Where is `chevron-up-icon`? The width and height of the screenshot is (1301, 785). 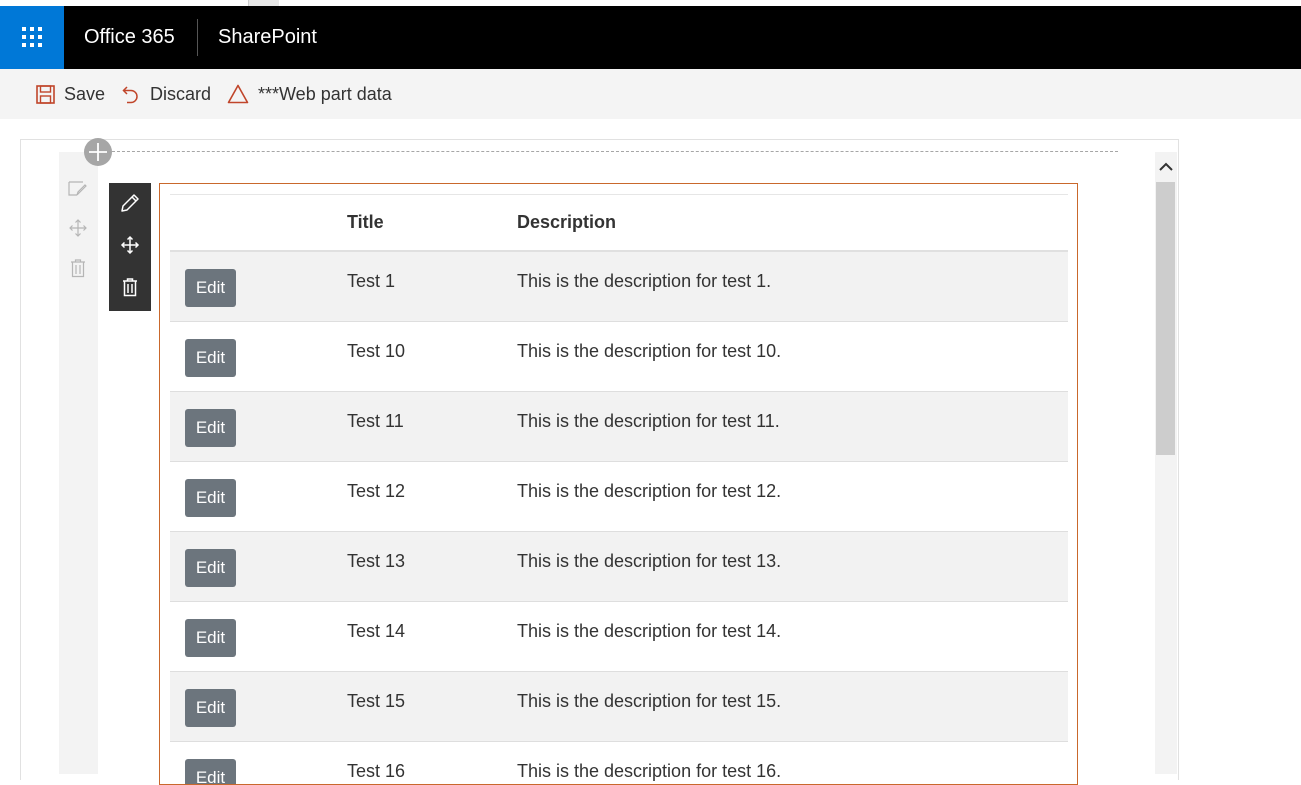 chevron-up-icon is located at coordinates (1166, 166).